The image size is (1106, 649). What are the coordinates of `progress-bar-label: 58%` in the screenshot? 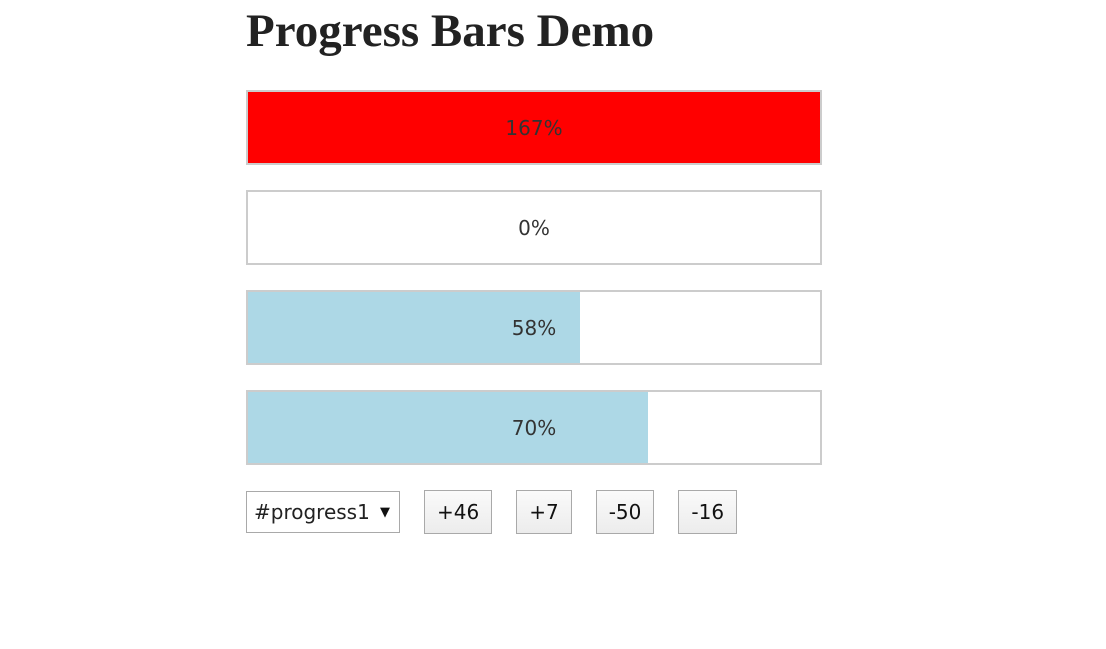 It's located at (534, 327).